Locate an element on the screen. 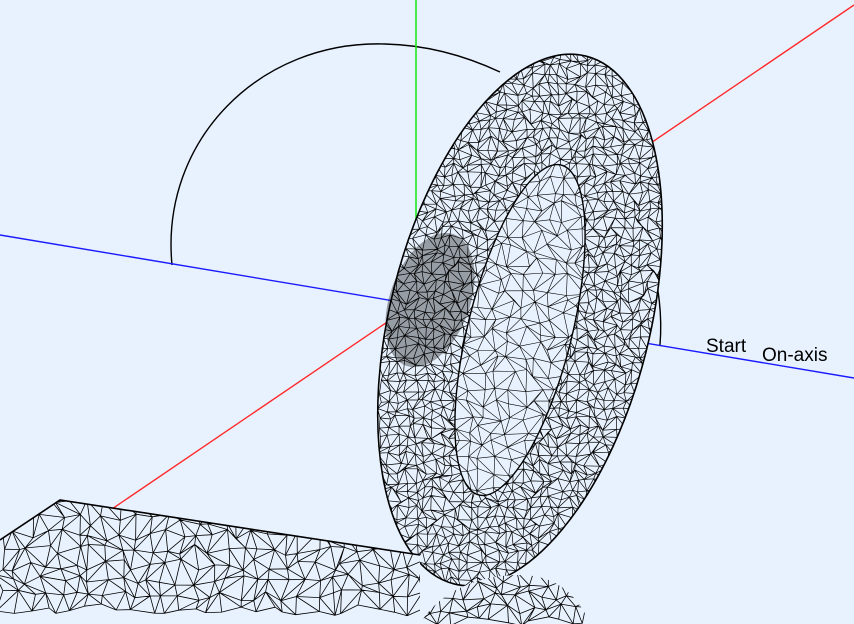 This screenshot has height=624, width=854. start-label: Start is located at coordinates (726, 346).